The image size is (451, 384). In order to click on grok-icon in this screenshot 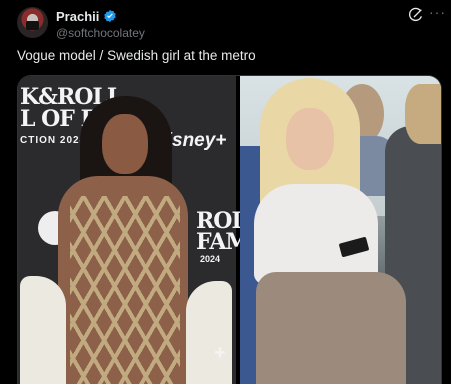, I will do `click(416, 15)`.